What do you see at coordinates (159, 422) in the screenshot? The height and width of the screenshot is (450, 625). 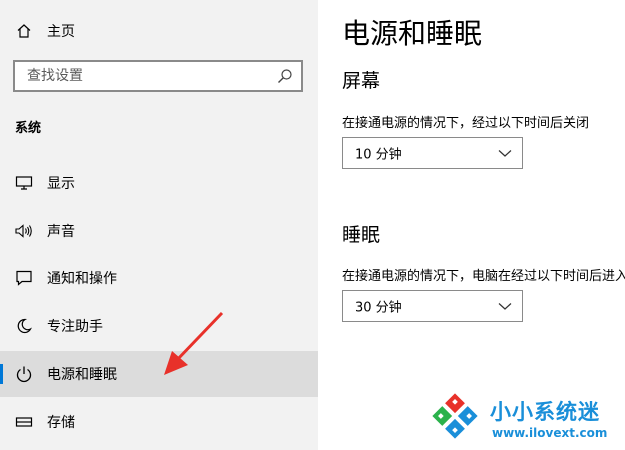 I see `sidebar-item-storage: 存储` at bounding box center [159, 422].